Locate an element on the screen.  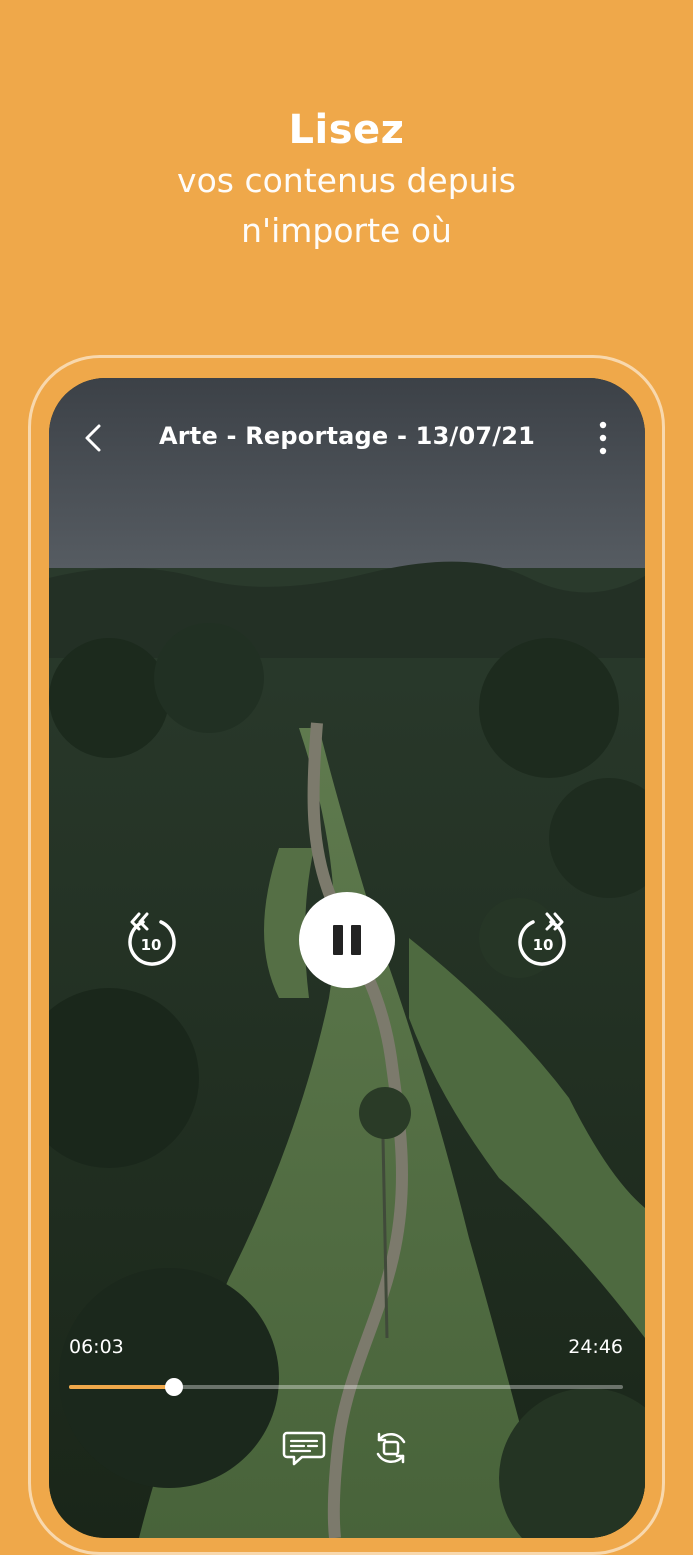
promo-title: Lisez is located at coordinates (346, 130).